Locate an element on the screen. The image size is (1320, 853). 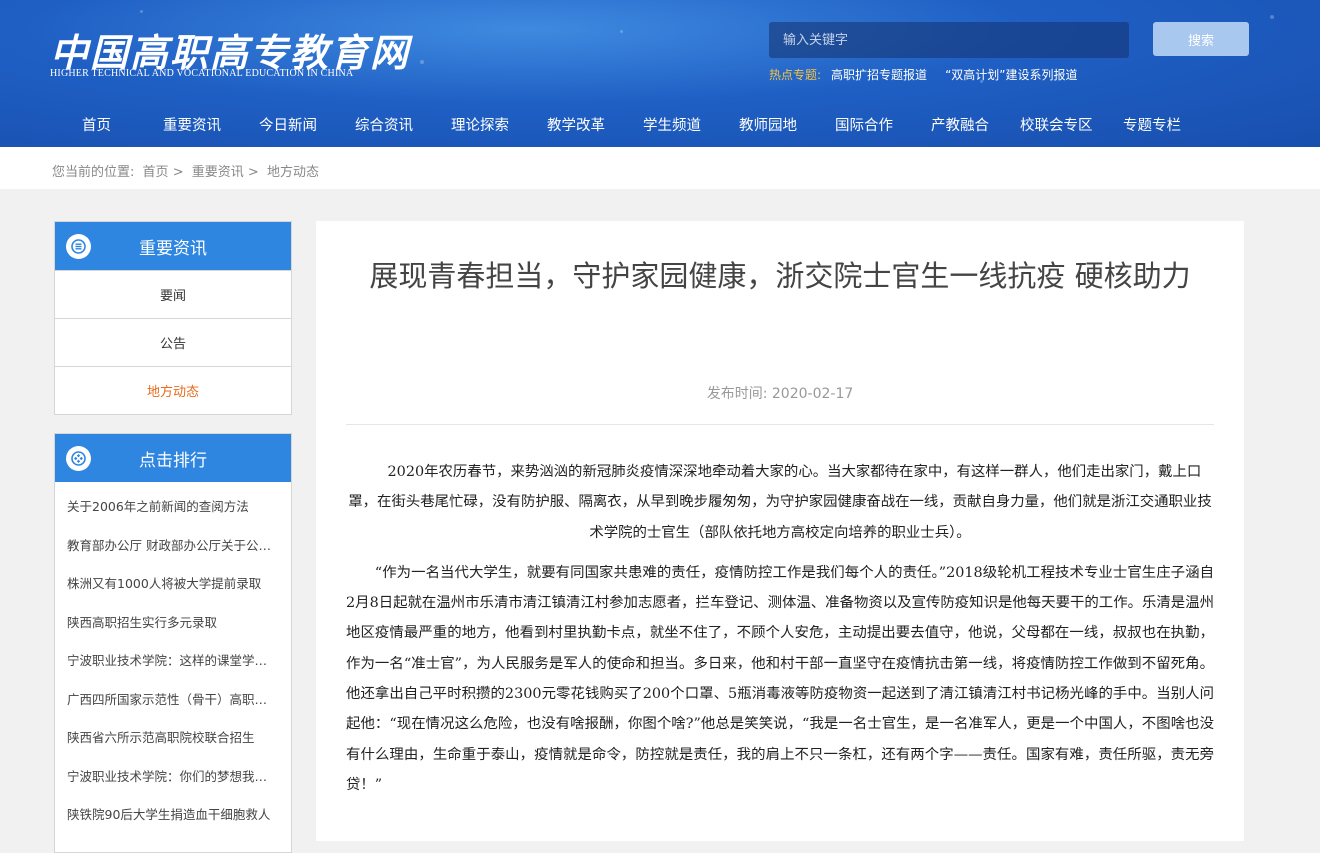
nav-item-home: 首页 is located at coordinates (96, 124).